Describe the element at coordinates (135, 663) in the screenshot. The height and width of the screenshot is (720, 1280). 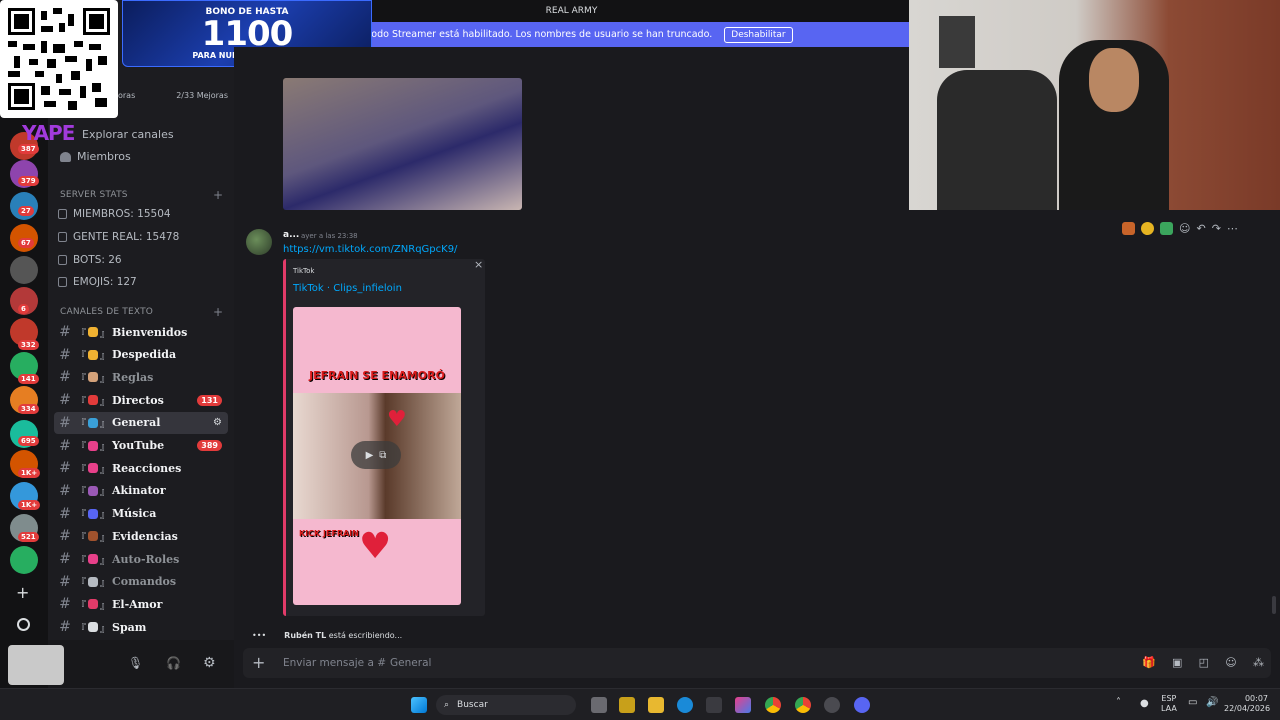
I see `microphone-icon: 🎙` at that location.